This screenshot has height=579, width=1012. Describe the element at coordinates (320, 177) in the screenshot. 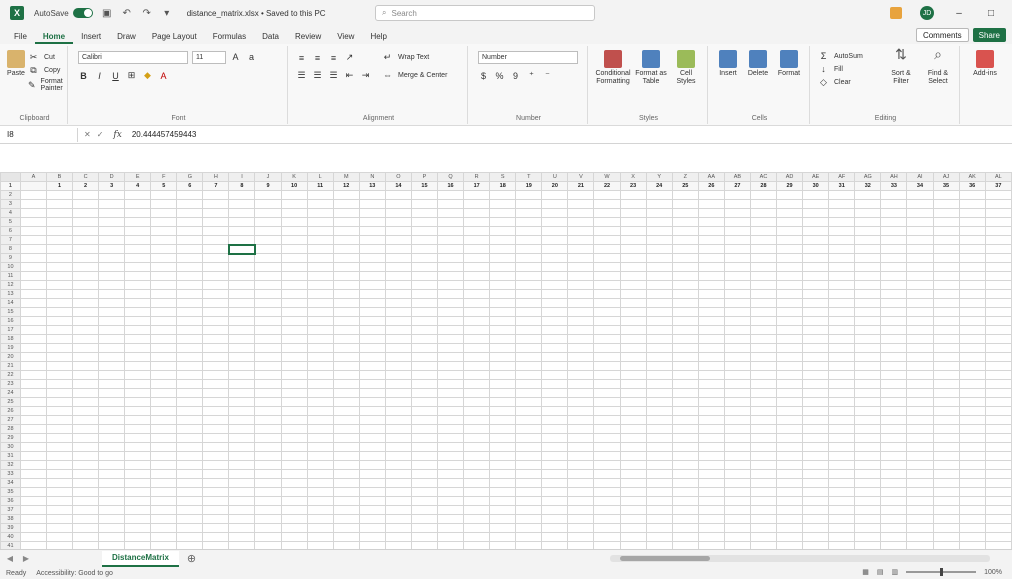

I see `column-header: L` at that location.